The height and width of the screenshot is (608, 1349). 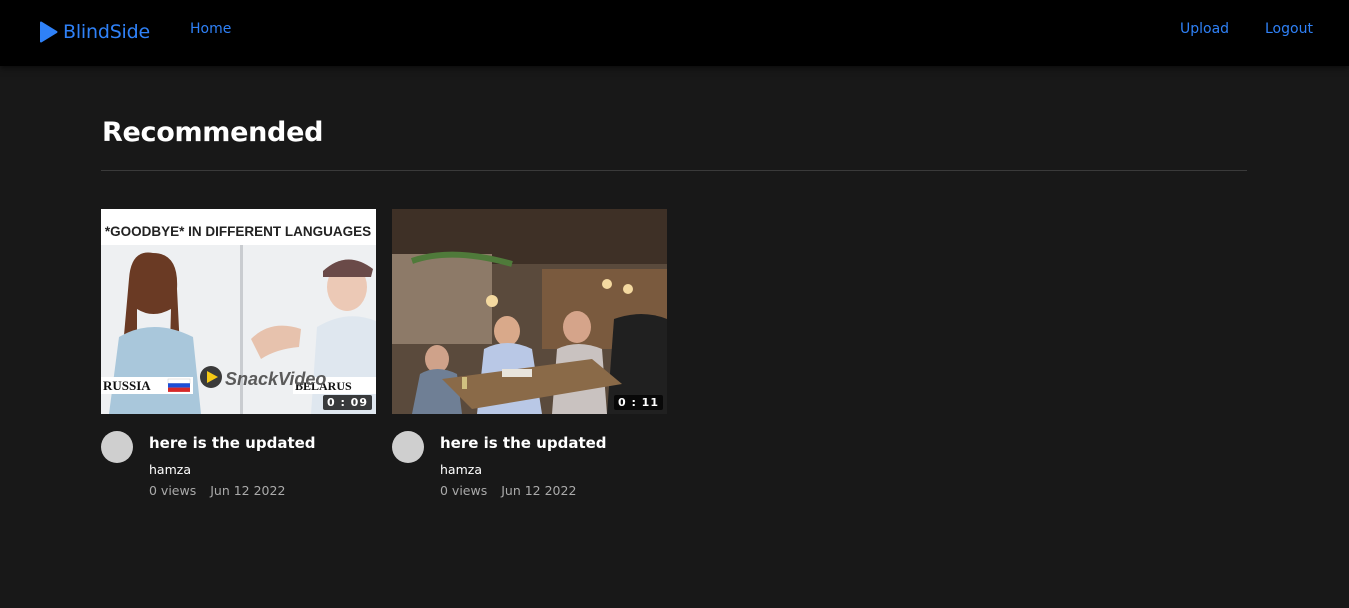 I want to click on thumbnail-image, so click(x=529, y=311).